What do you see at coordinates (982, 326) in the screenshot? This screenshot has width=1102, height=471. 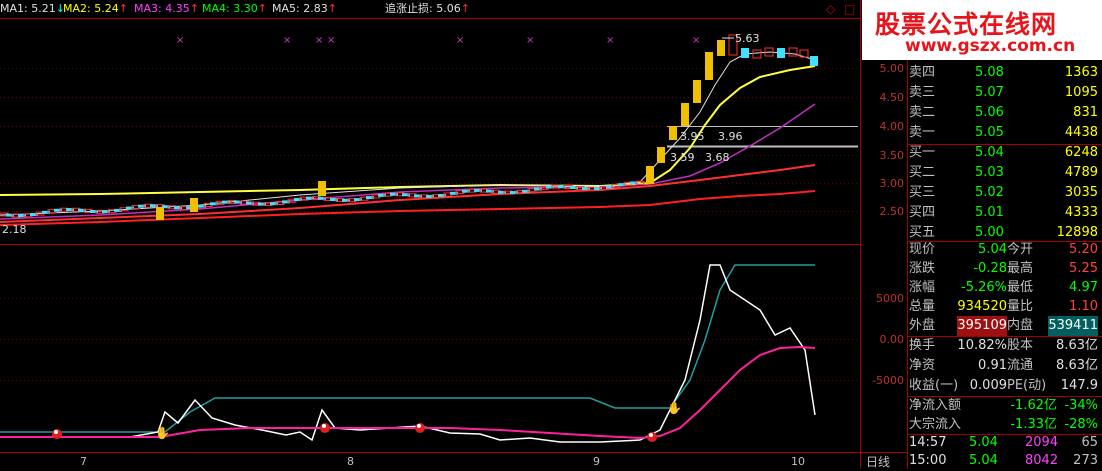 I see `quote-value: 395109` at bounding box center [982, 326].